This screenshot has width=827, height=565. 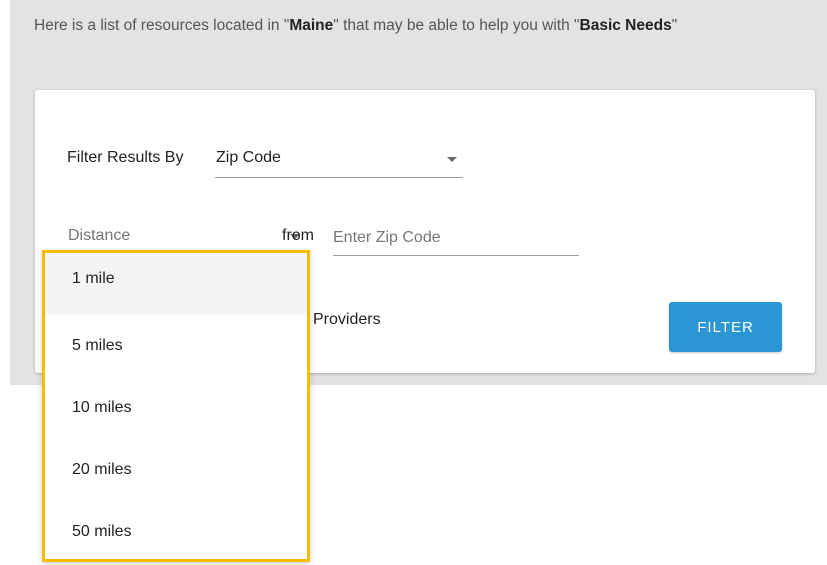 I want to click on filter-button: FILTER, so click(x=725, y=327).